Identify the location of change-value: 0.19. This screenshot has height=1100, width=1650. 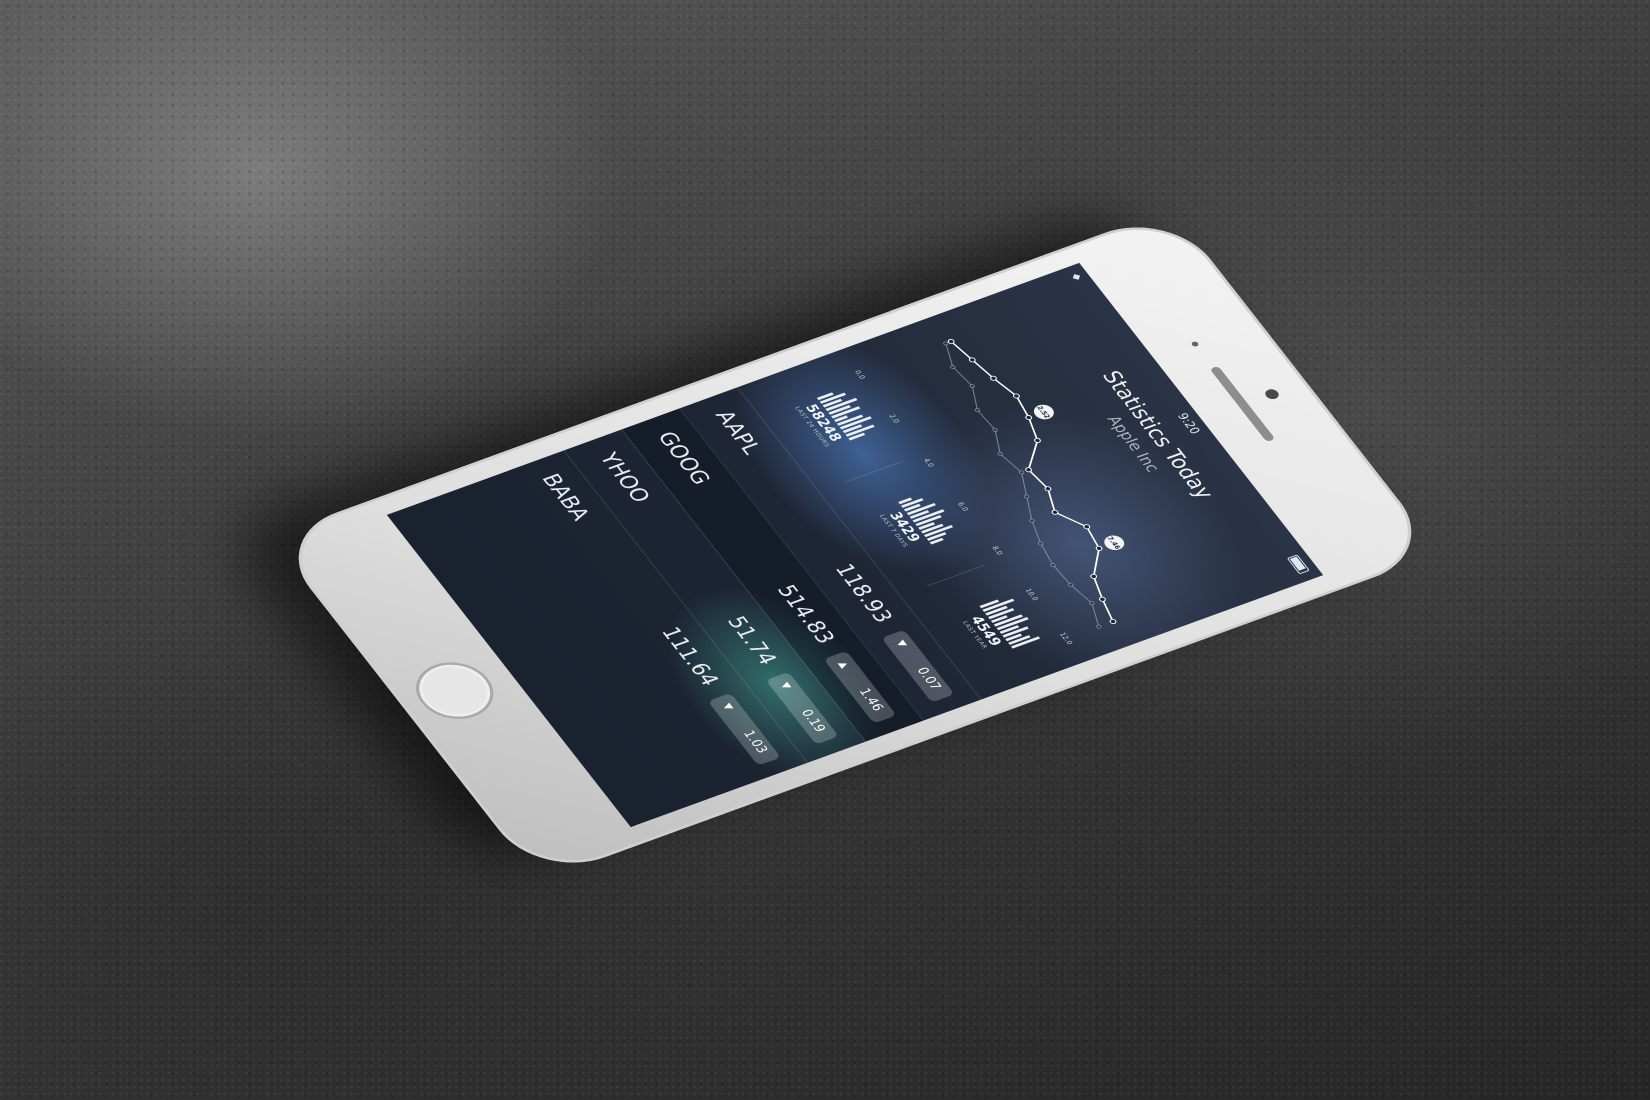
(813, 721).